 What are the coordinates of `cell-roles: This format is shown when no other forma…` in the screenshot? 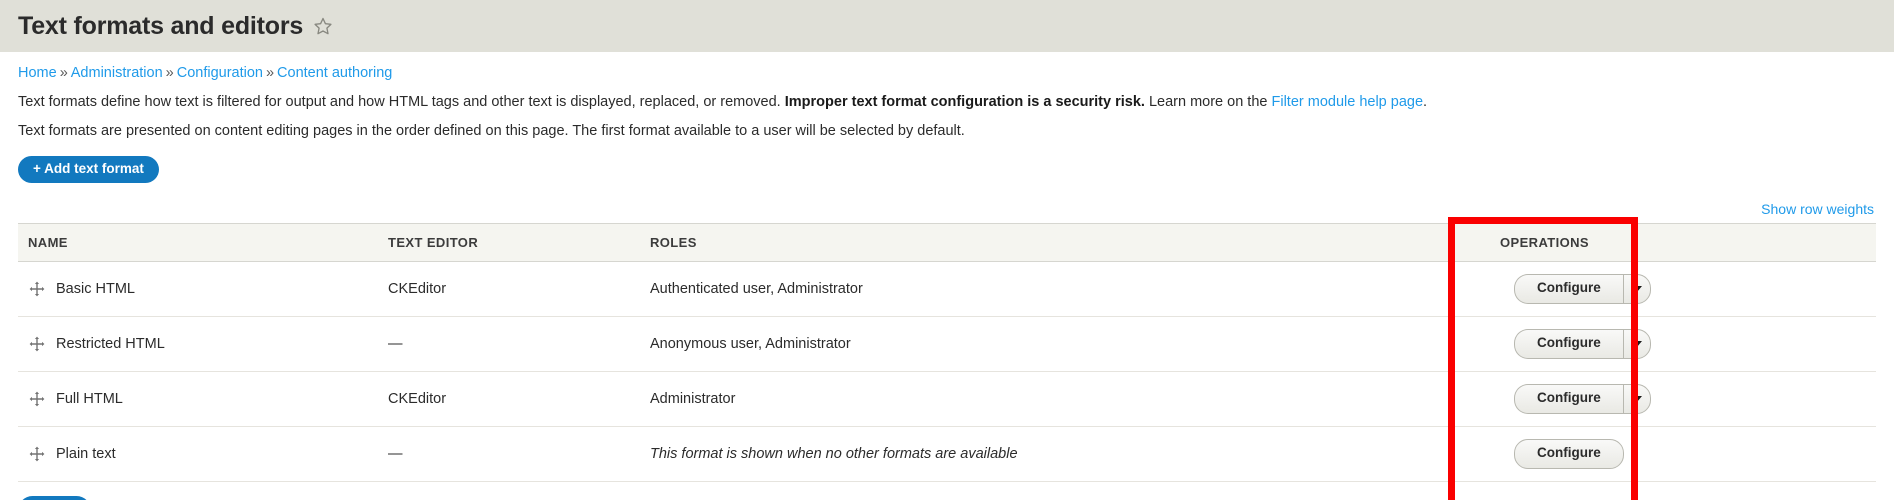 It's located at (1065, 454).